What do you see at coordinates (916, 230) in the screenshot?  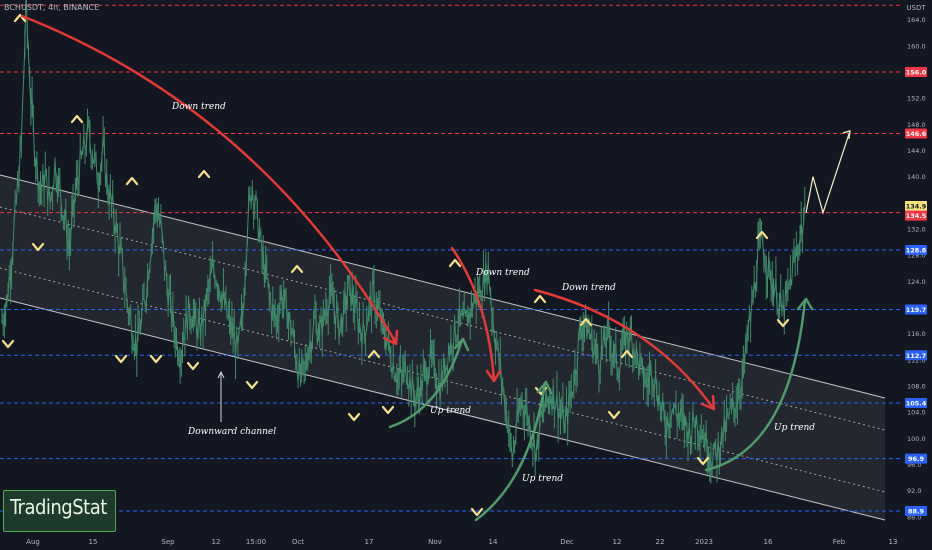 I see `y-tick-label: 132.0` at bounding box center [916, 230].